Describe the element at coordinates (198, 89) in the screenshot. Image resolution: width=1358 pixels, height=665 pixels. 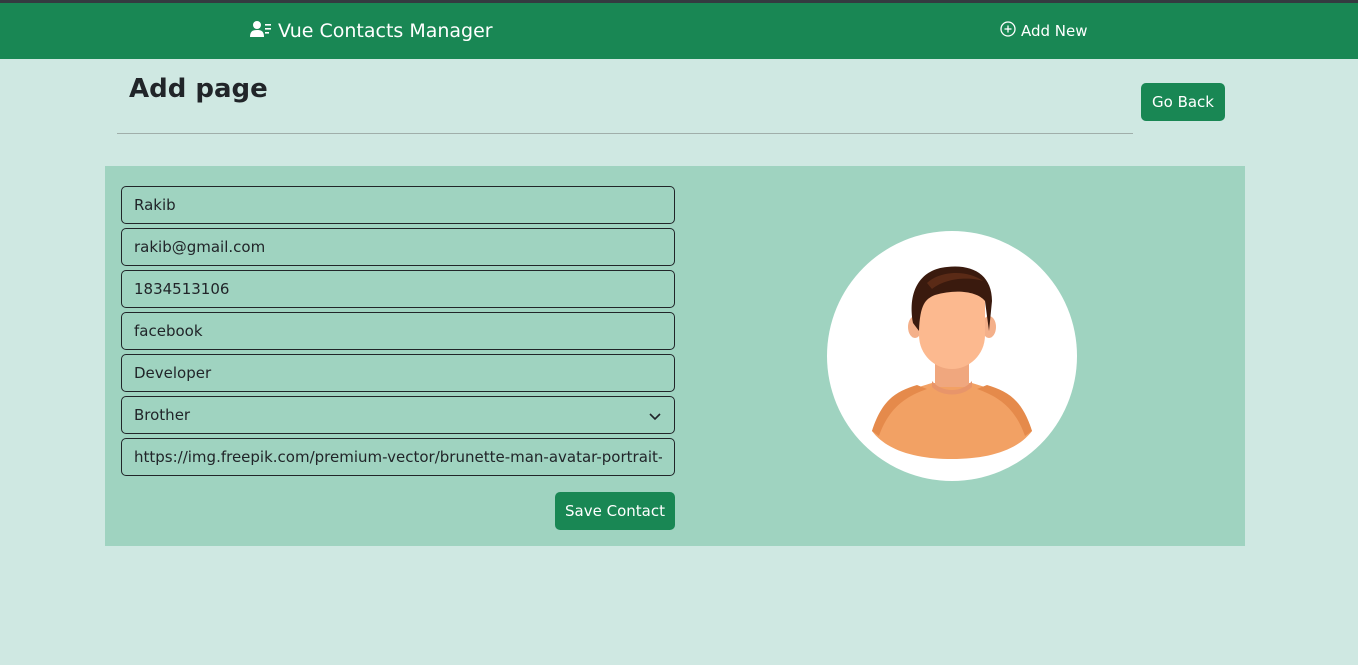
I see `page-title: Add page` at that location.